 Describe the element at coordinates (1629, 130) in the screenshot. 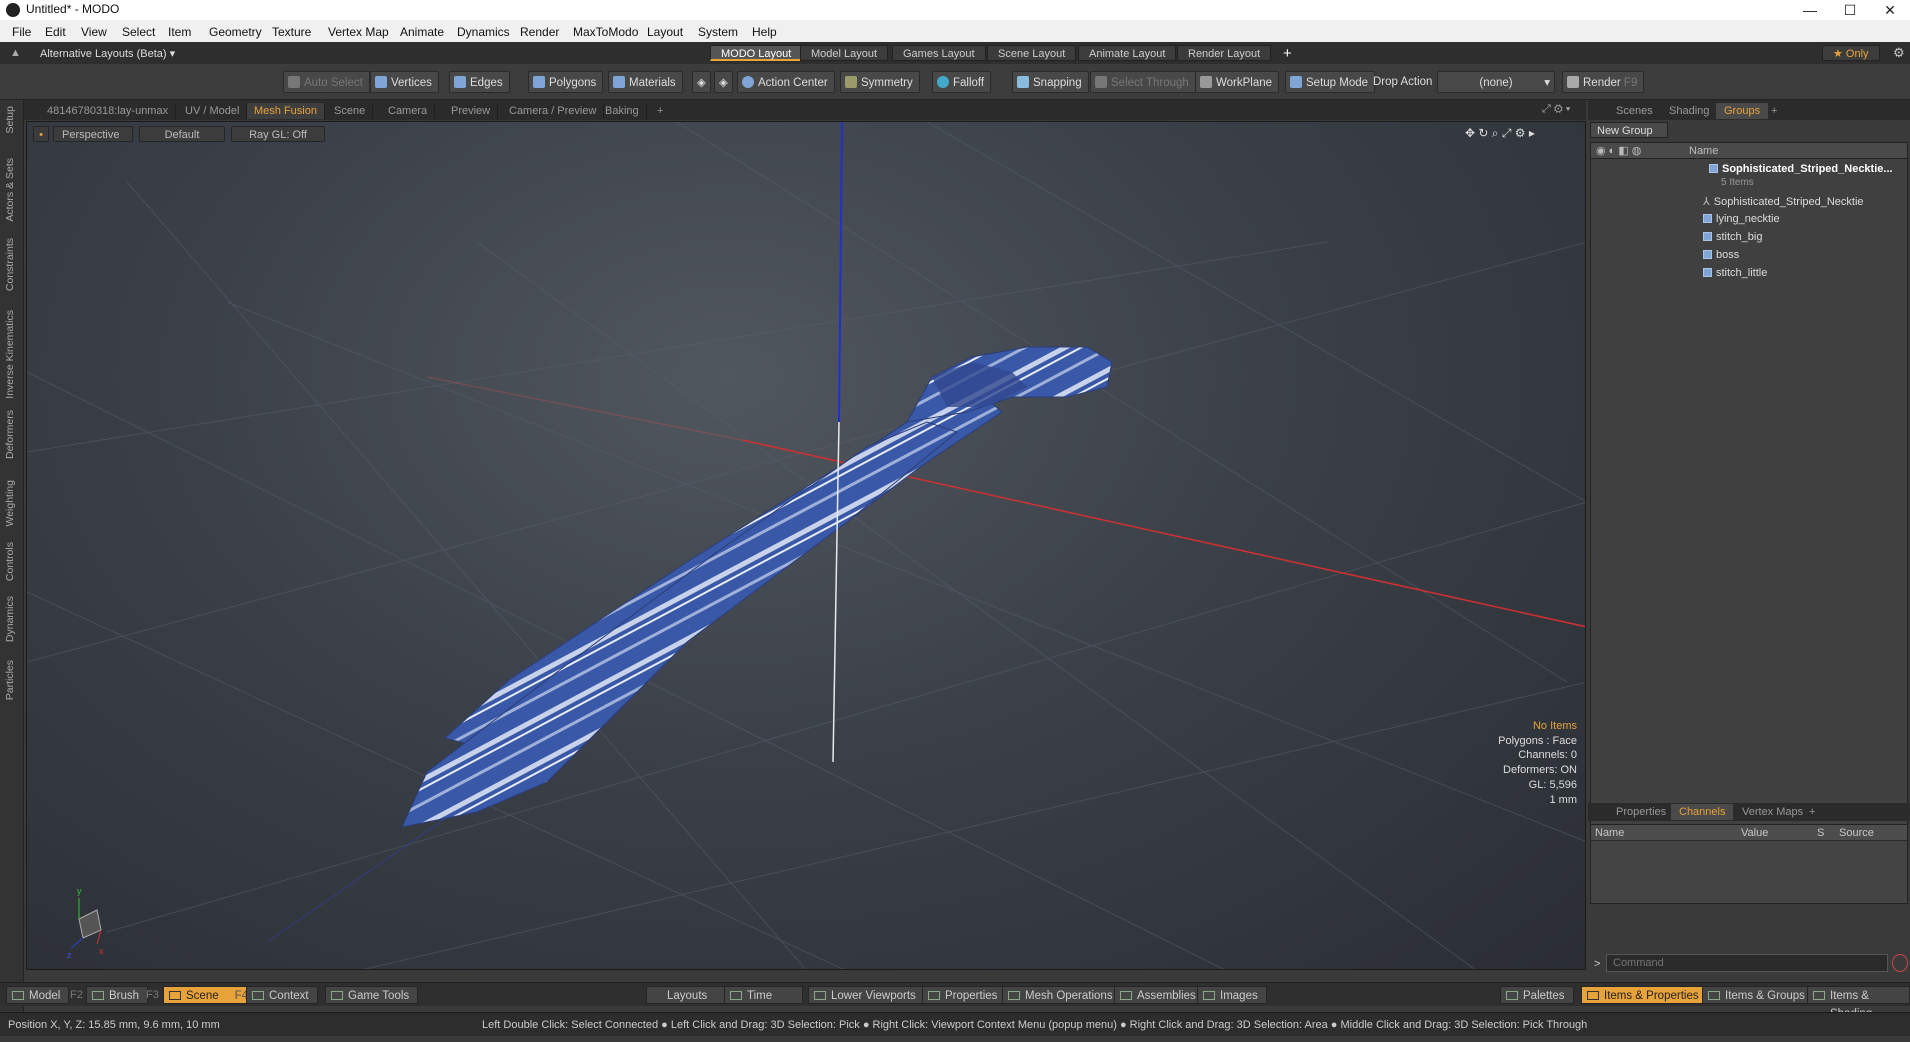

I see `new-group-button: New Group` at that location.